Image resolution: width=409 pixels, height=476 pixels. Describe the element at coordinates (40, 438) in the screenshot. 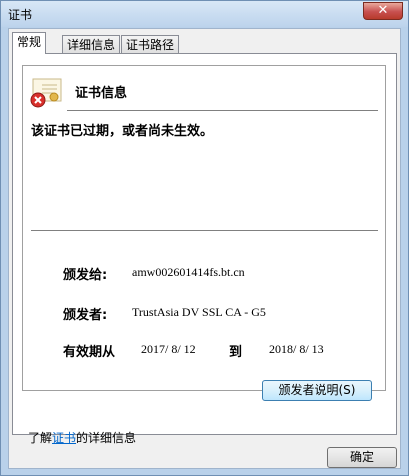

I see `learn-more-prefix: 了解` at that location.